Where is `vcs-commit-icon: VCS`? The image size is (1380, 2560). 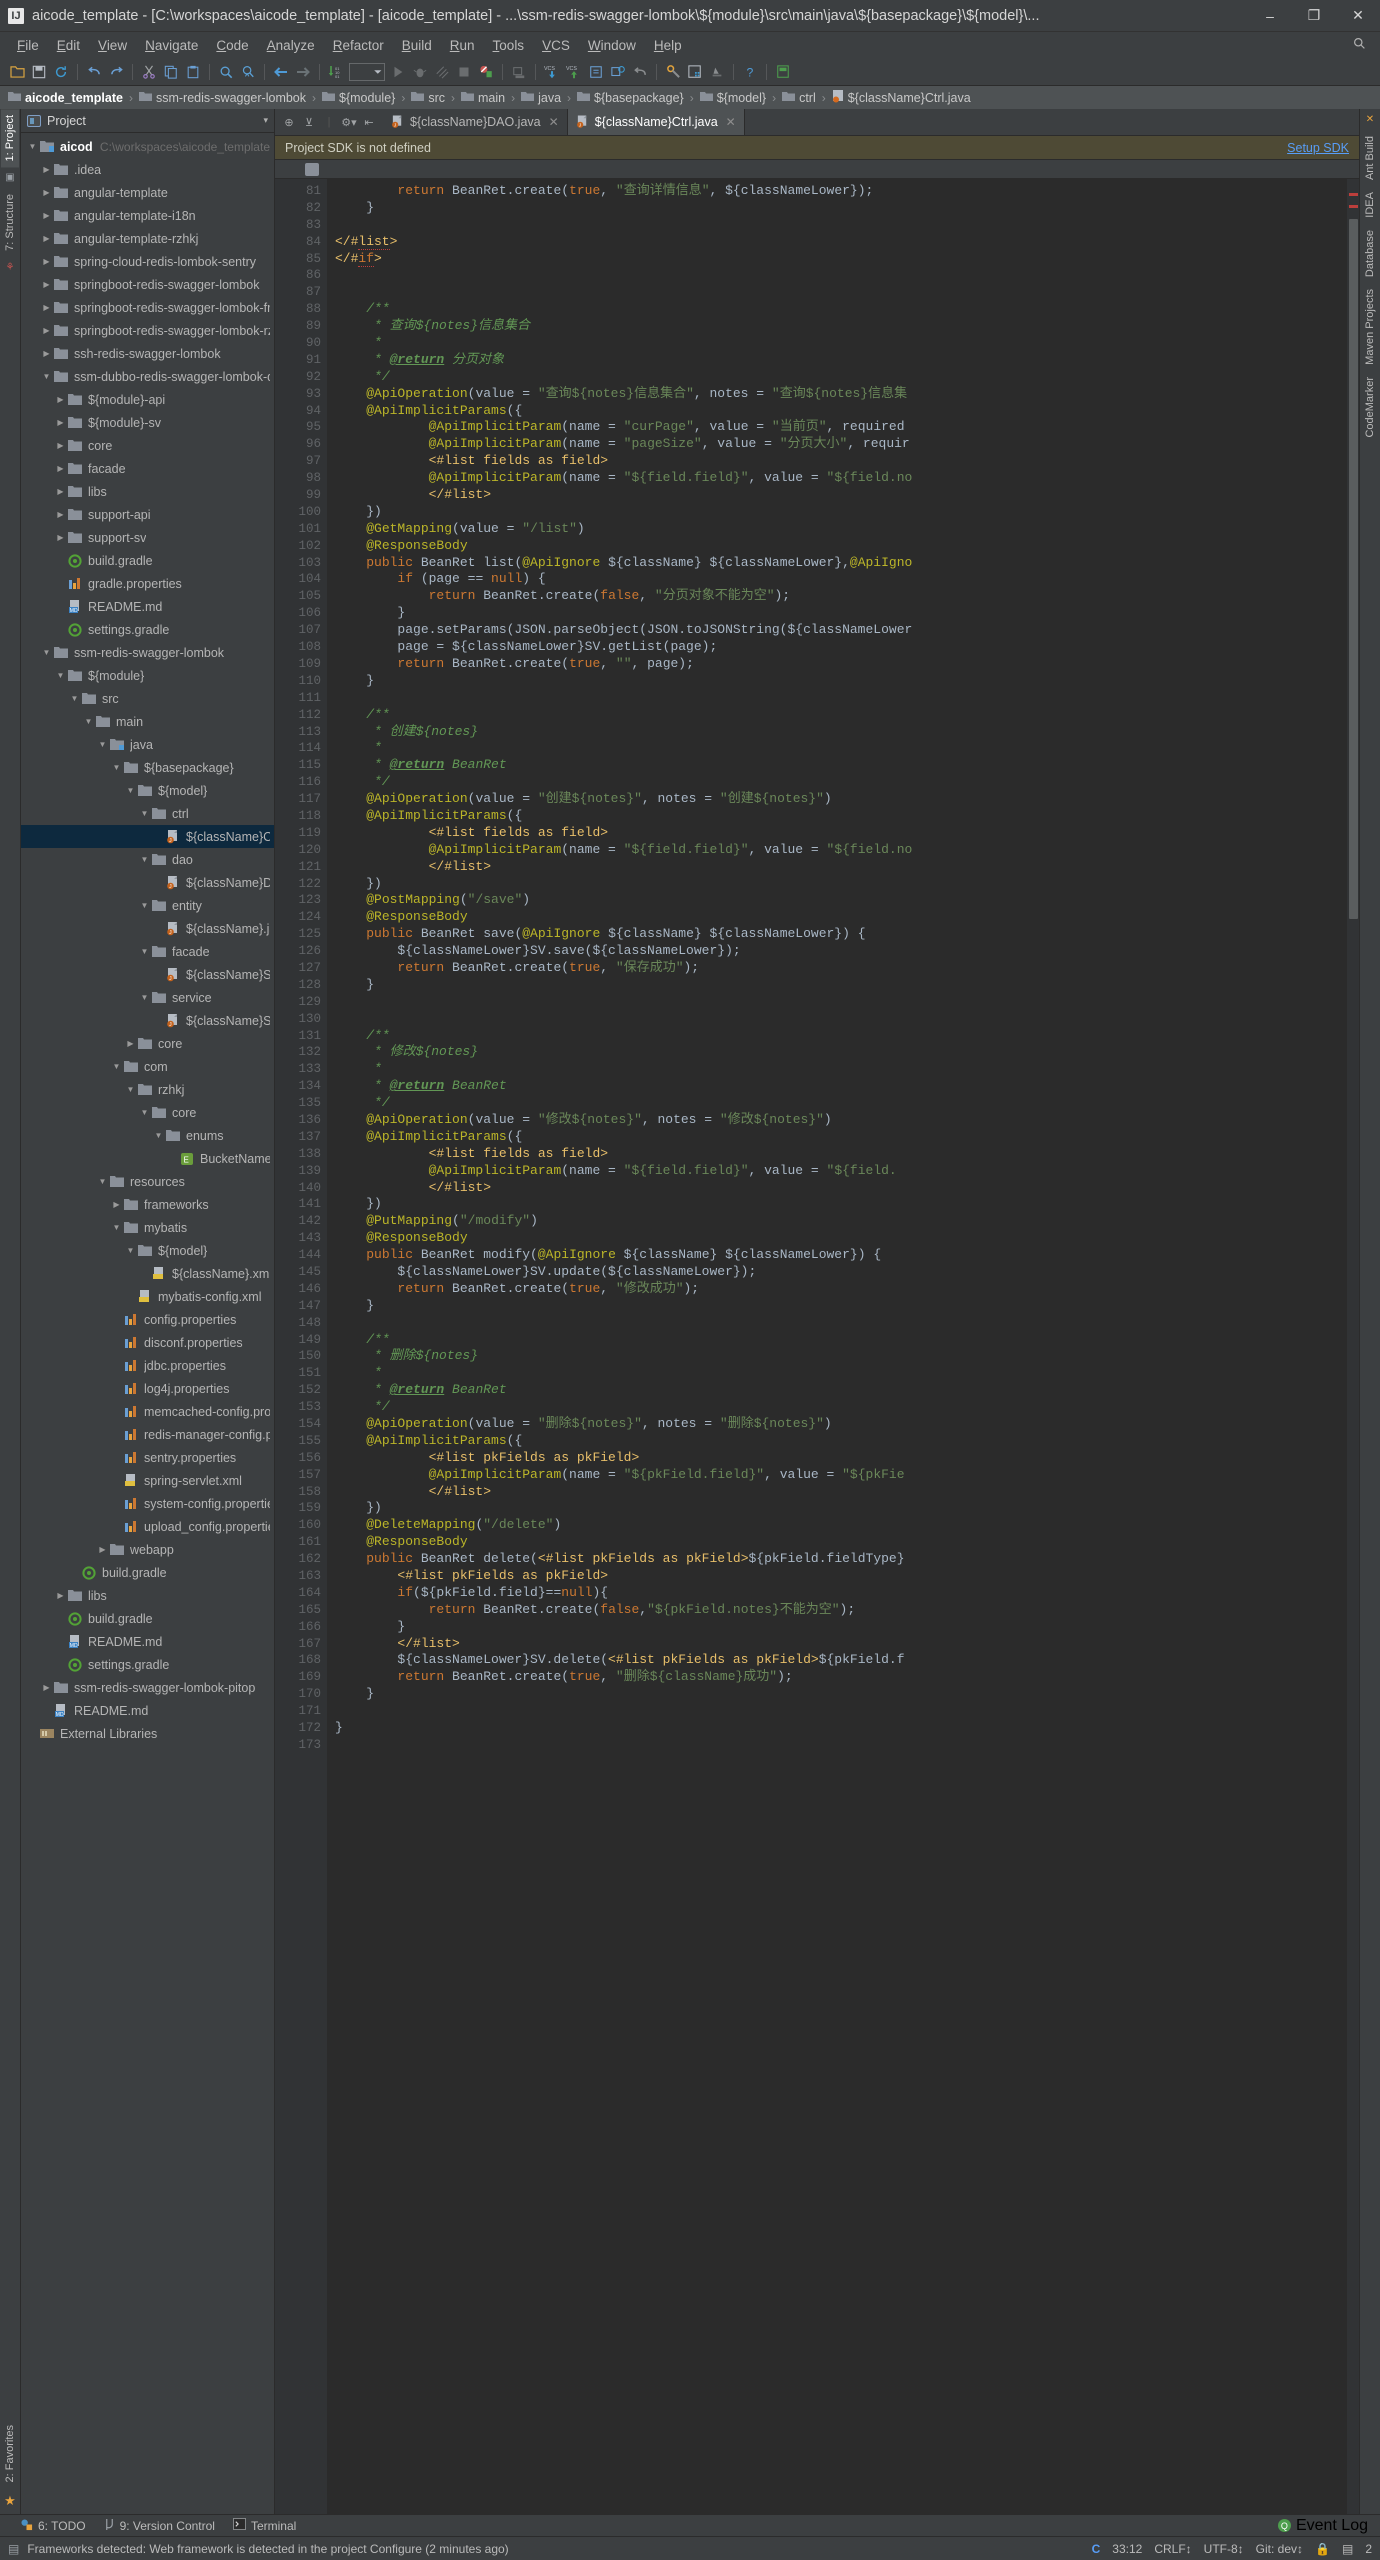 vcs-commit-icon: VCS is located at coordinates (574, 72).